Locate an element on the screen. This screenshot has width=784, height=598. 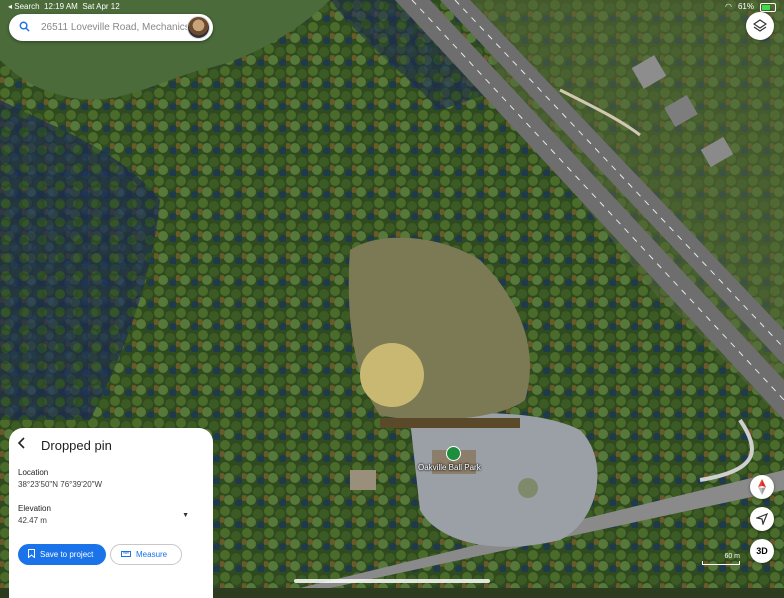
back-to-app-link: ◂ Search is located at coordinates (24, 6).